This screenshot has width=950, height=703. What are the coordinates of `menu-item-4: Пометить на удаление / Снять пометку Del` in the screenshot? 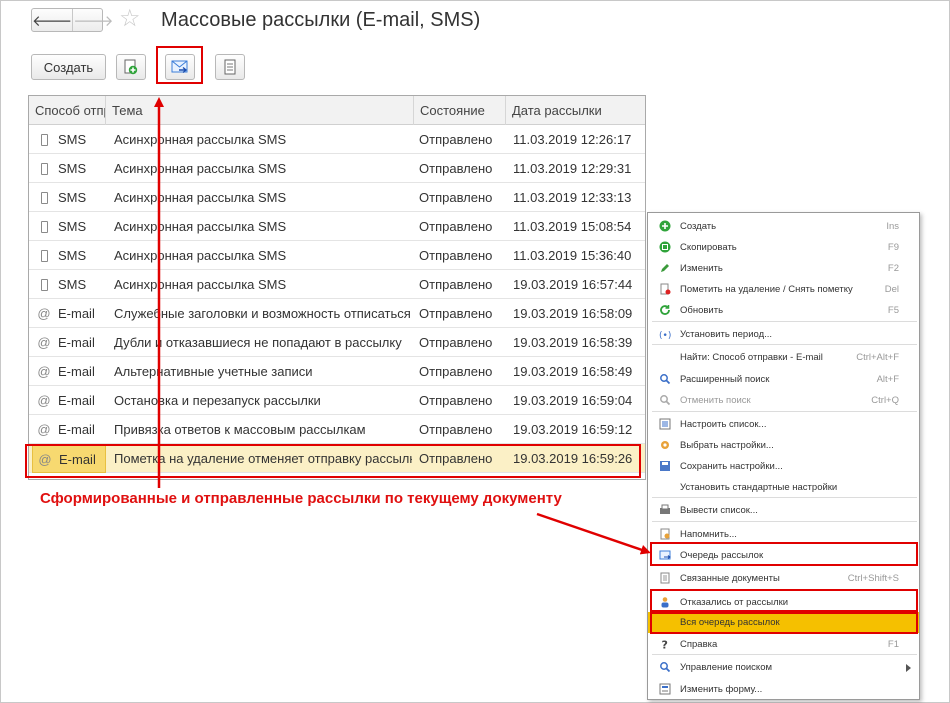 It's located at (783, 289).